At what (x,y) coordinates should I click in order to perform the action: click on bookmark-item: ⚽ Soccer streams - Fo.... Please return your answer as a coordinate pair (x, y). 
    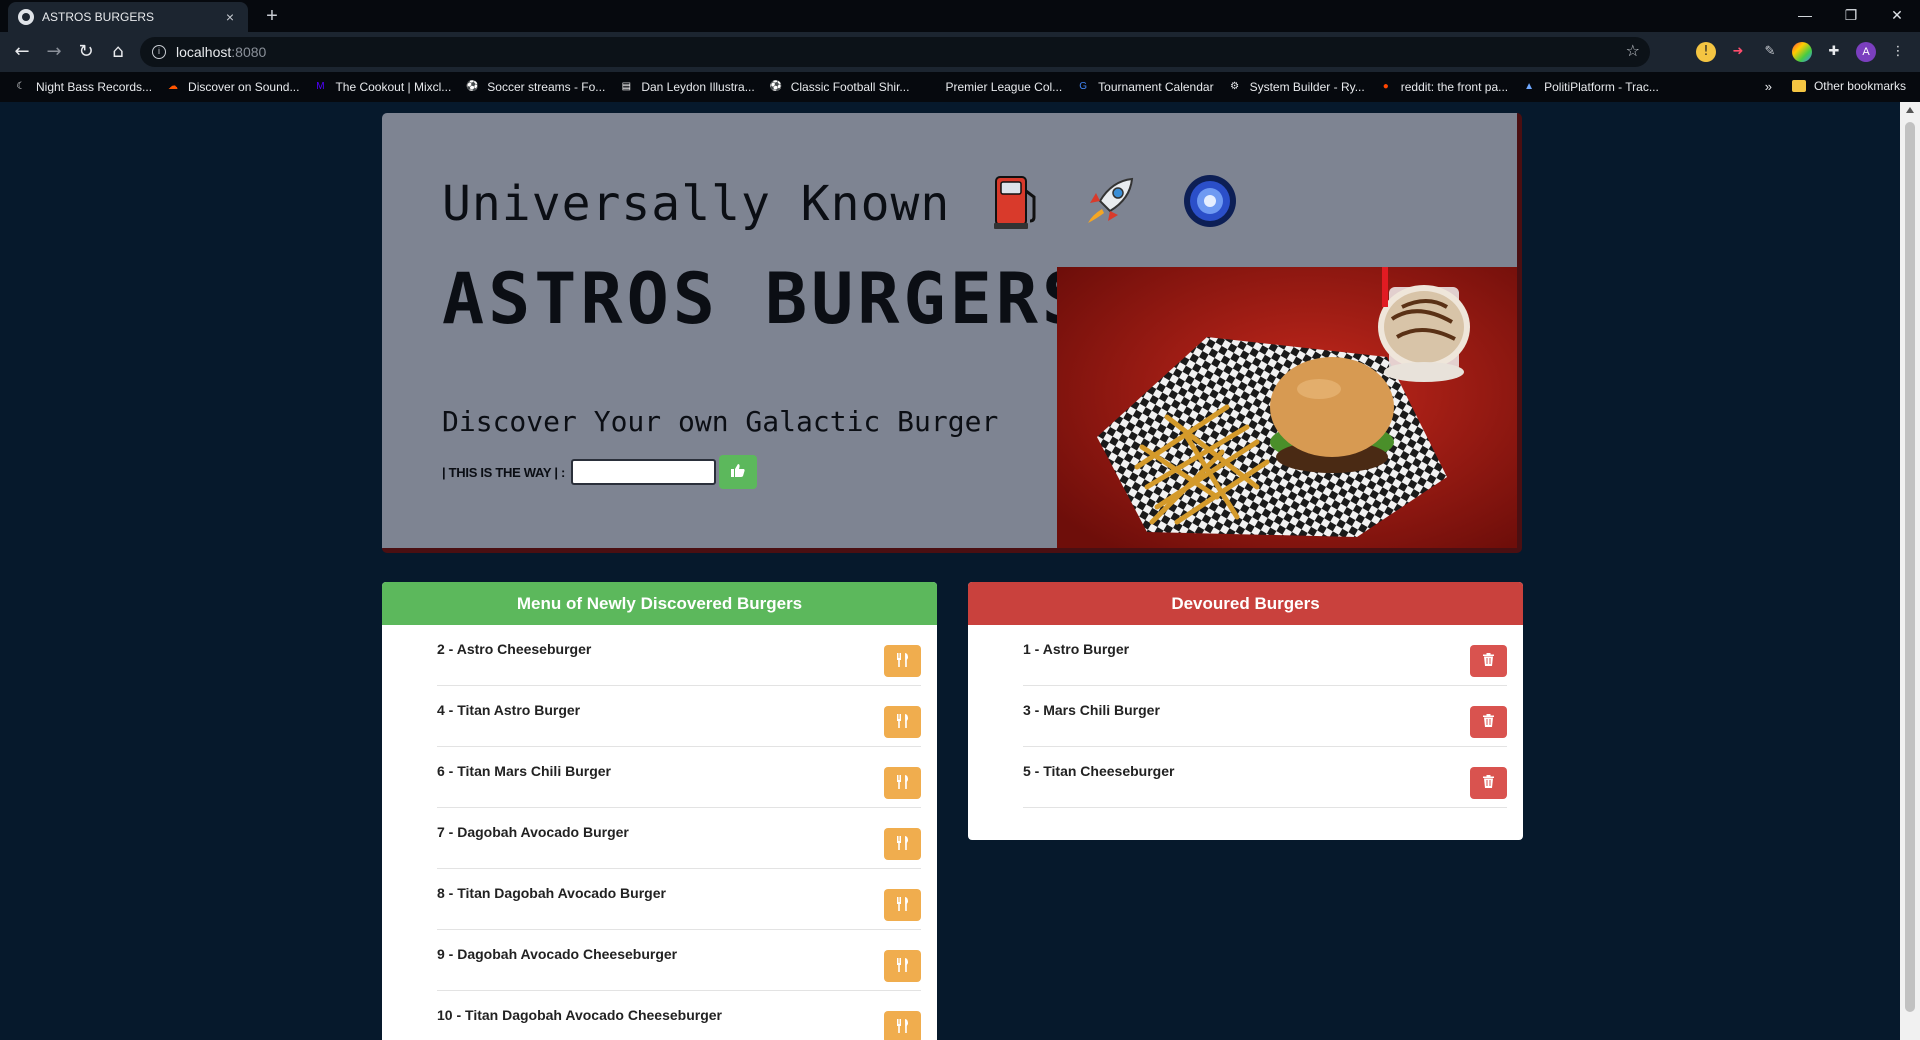
    Looking at the image, I should click on (535, 87).